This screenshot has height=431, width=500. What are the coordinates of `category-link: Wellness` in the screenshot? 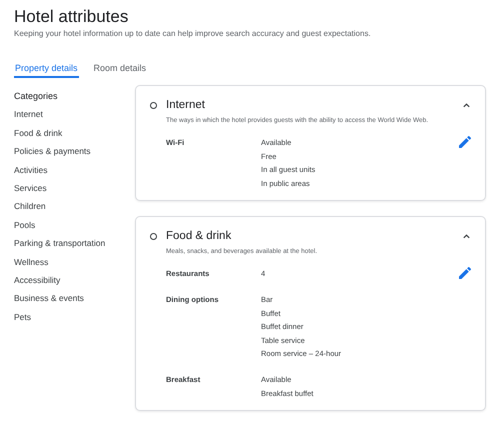 It's located at (74, 262).